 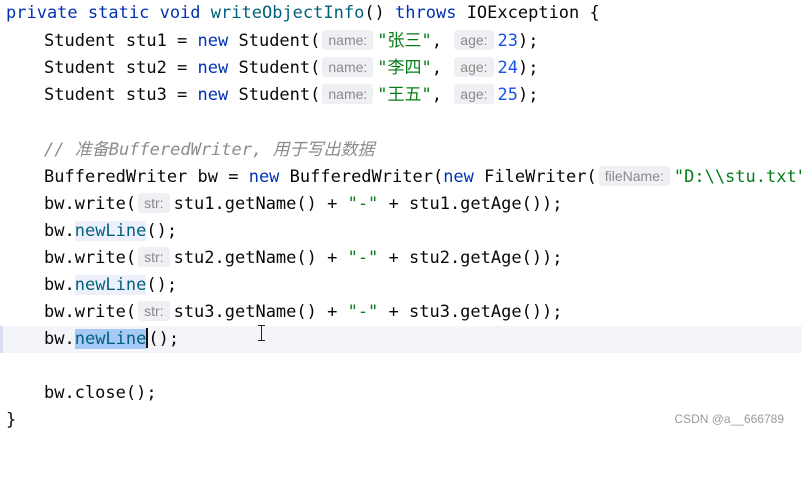 I want to click on code-text: + stu3.getAge());, so click(x=470, y=312).